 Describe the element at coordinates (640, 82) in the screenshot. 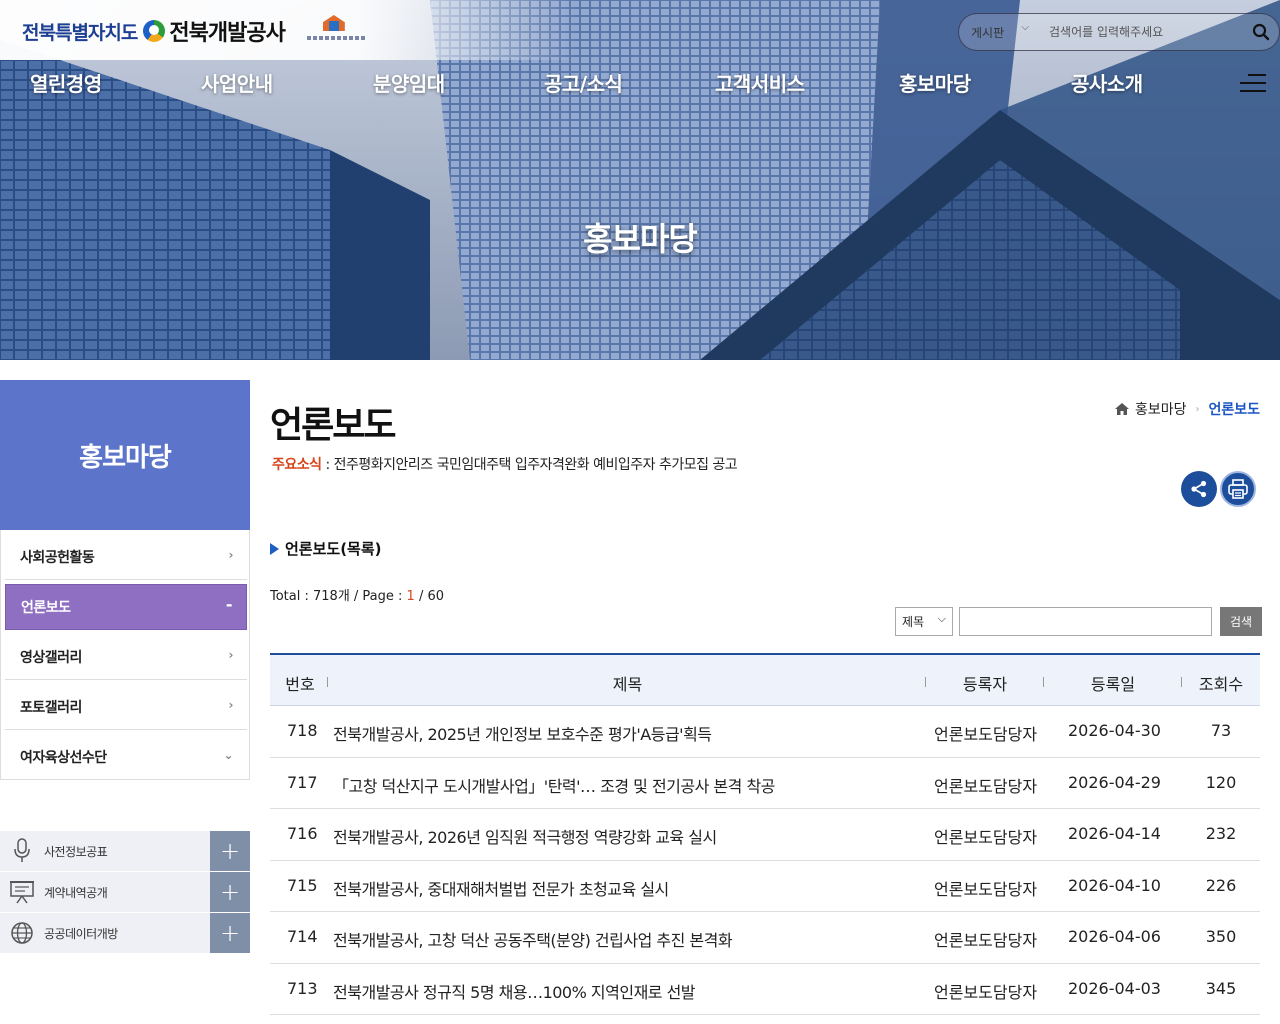

I see `main-navigation: 열린경영 사업안내 분양임대 공고/소식 고객서비스 홍보마당 공사소개` at that location.